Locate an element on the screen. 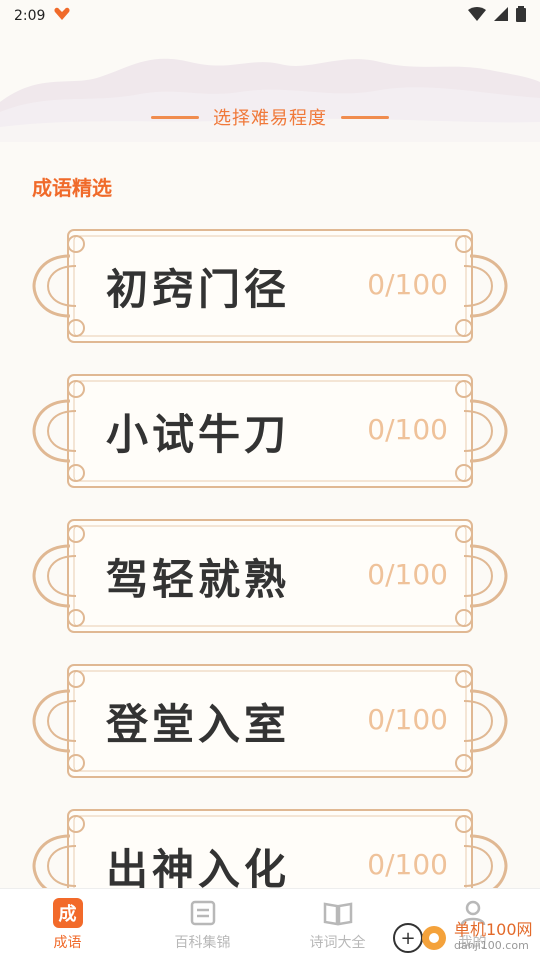  difficulty-header: 选择难易程度 is located at coordinates (270, 117).